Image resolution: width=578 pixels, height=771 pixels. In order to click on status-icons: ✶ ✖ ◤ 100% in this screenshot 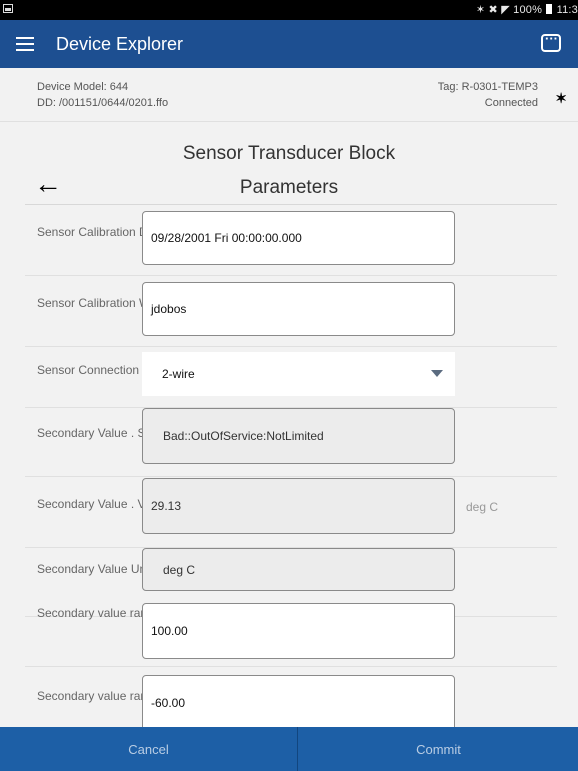, I will do `click(509, 10)`.